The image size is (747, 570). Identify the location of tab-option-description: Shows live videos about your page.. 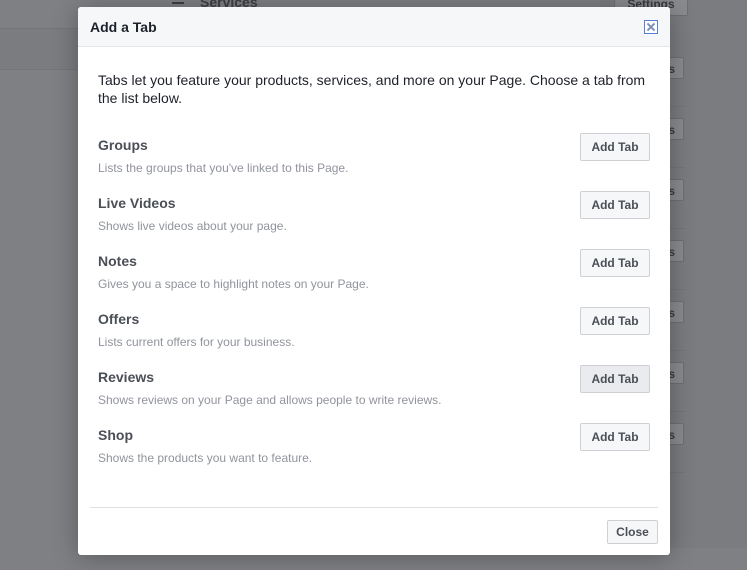
(192, 226).